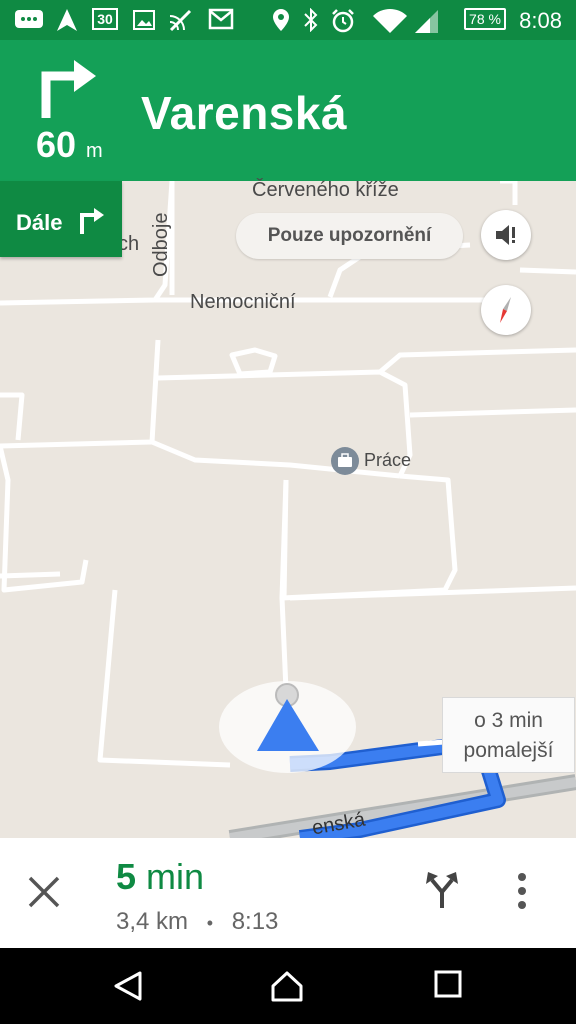  I want to click on trip-details: 3,4 km • 8:13, so click(197, 922).